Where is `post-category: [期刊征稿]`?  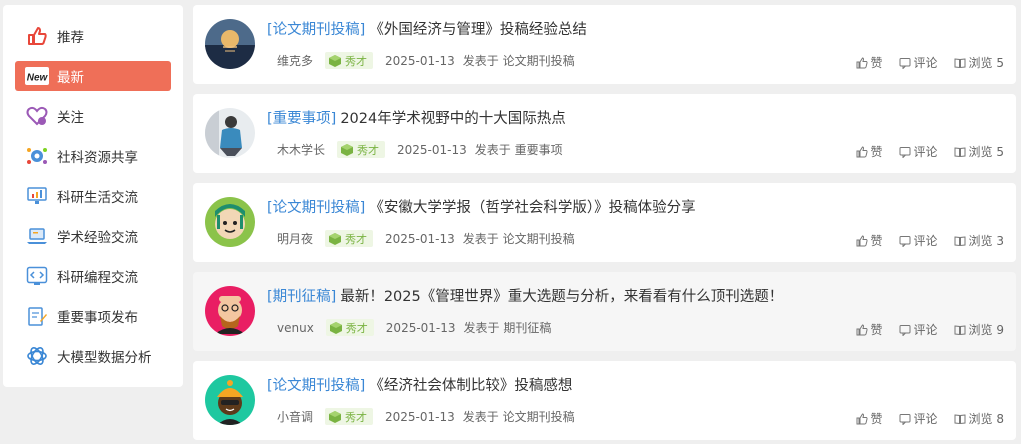
post-category: [期刊征稿] is located at coordinates (301, 297).